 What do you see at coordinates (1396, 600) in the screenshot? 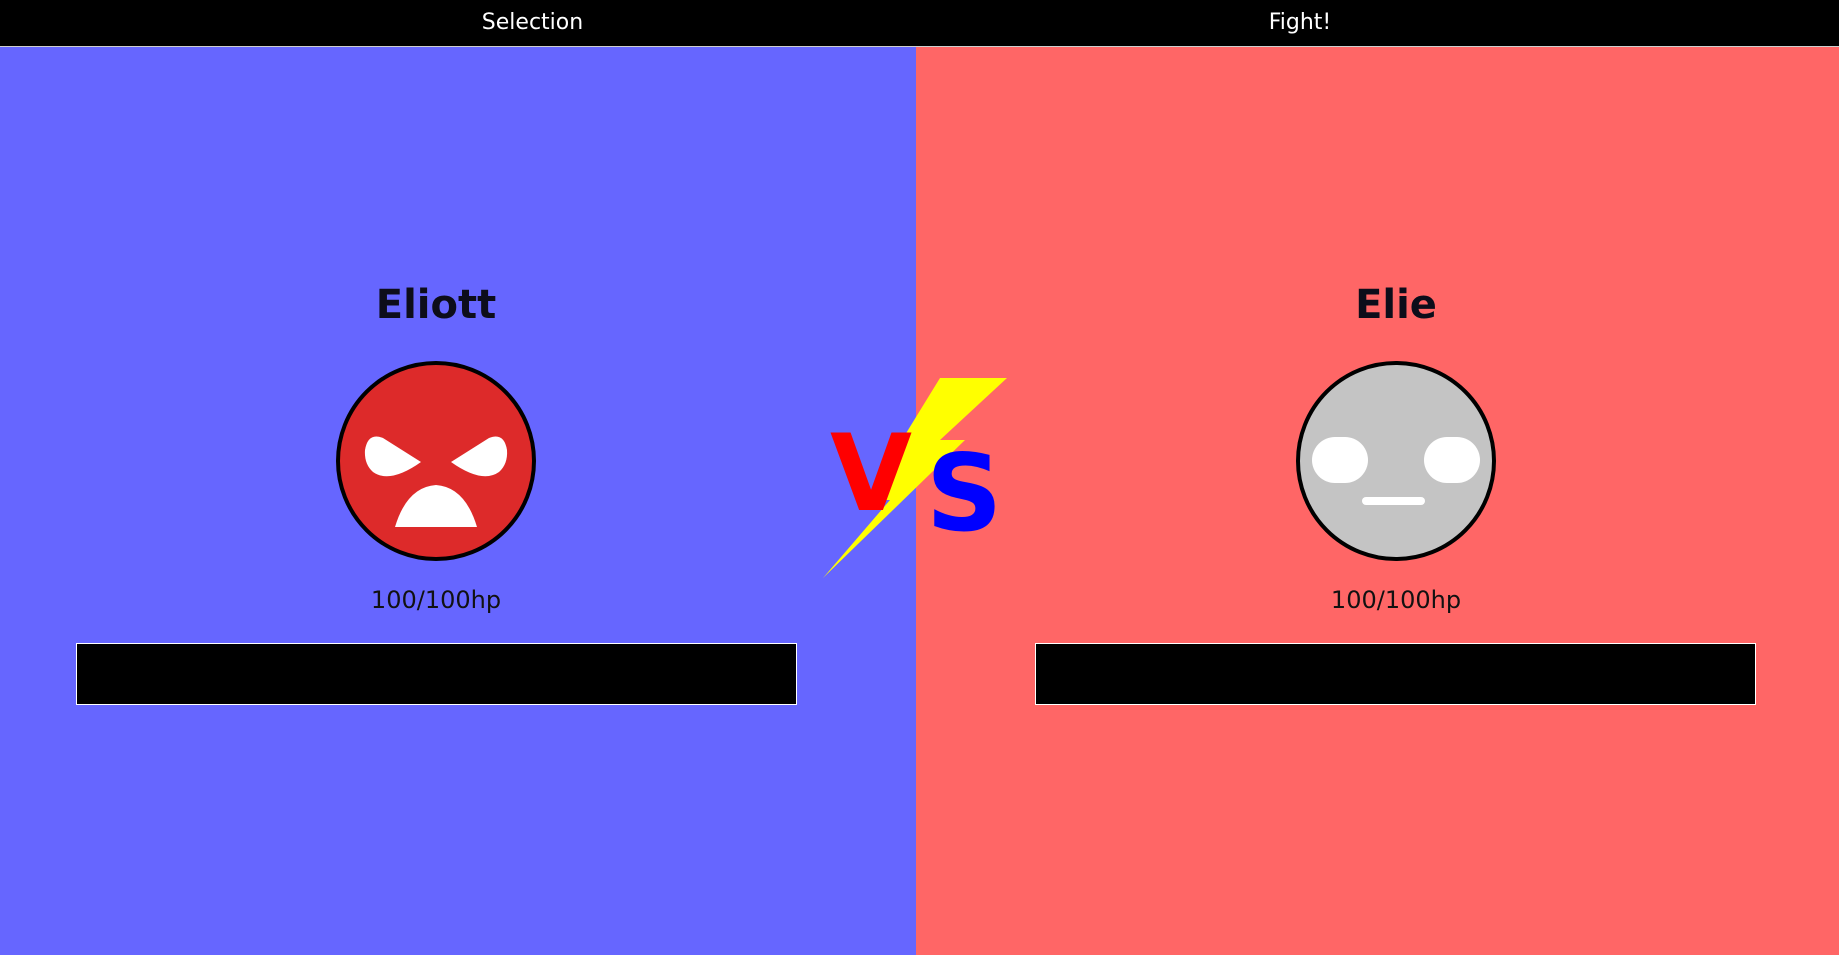
I see `player-right-hp-text: 100/100hp` at bounding box center [1396, 600].